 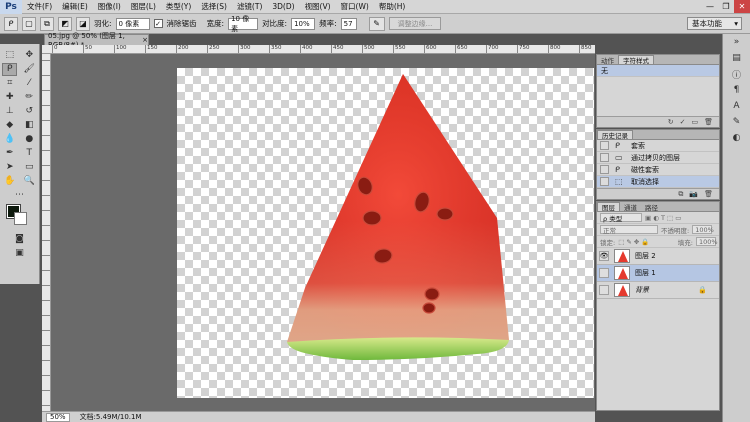 What do you see at coordinates (392, 6) in the screenshot?
I see `menu-help: 帮助(H)` at bounding box center [392, 6].